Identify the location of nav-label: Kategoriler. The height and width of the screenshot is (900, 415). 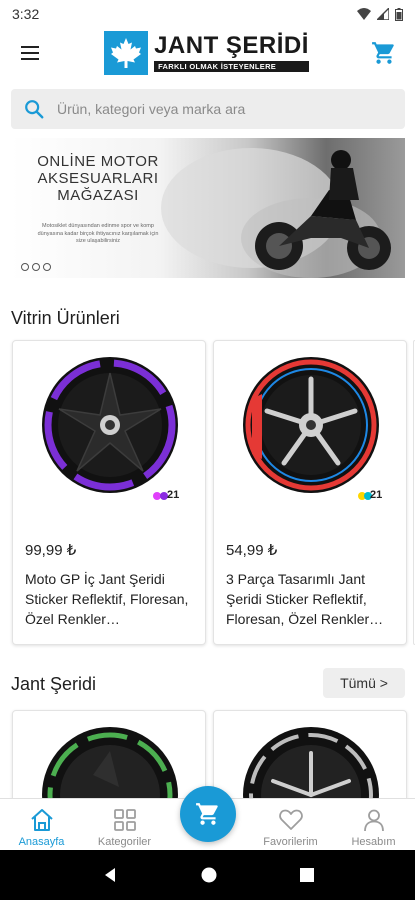
(124, 842).